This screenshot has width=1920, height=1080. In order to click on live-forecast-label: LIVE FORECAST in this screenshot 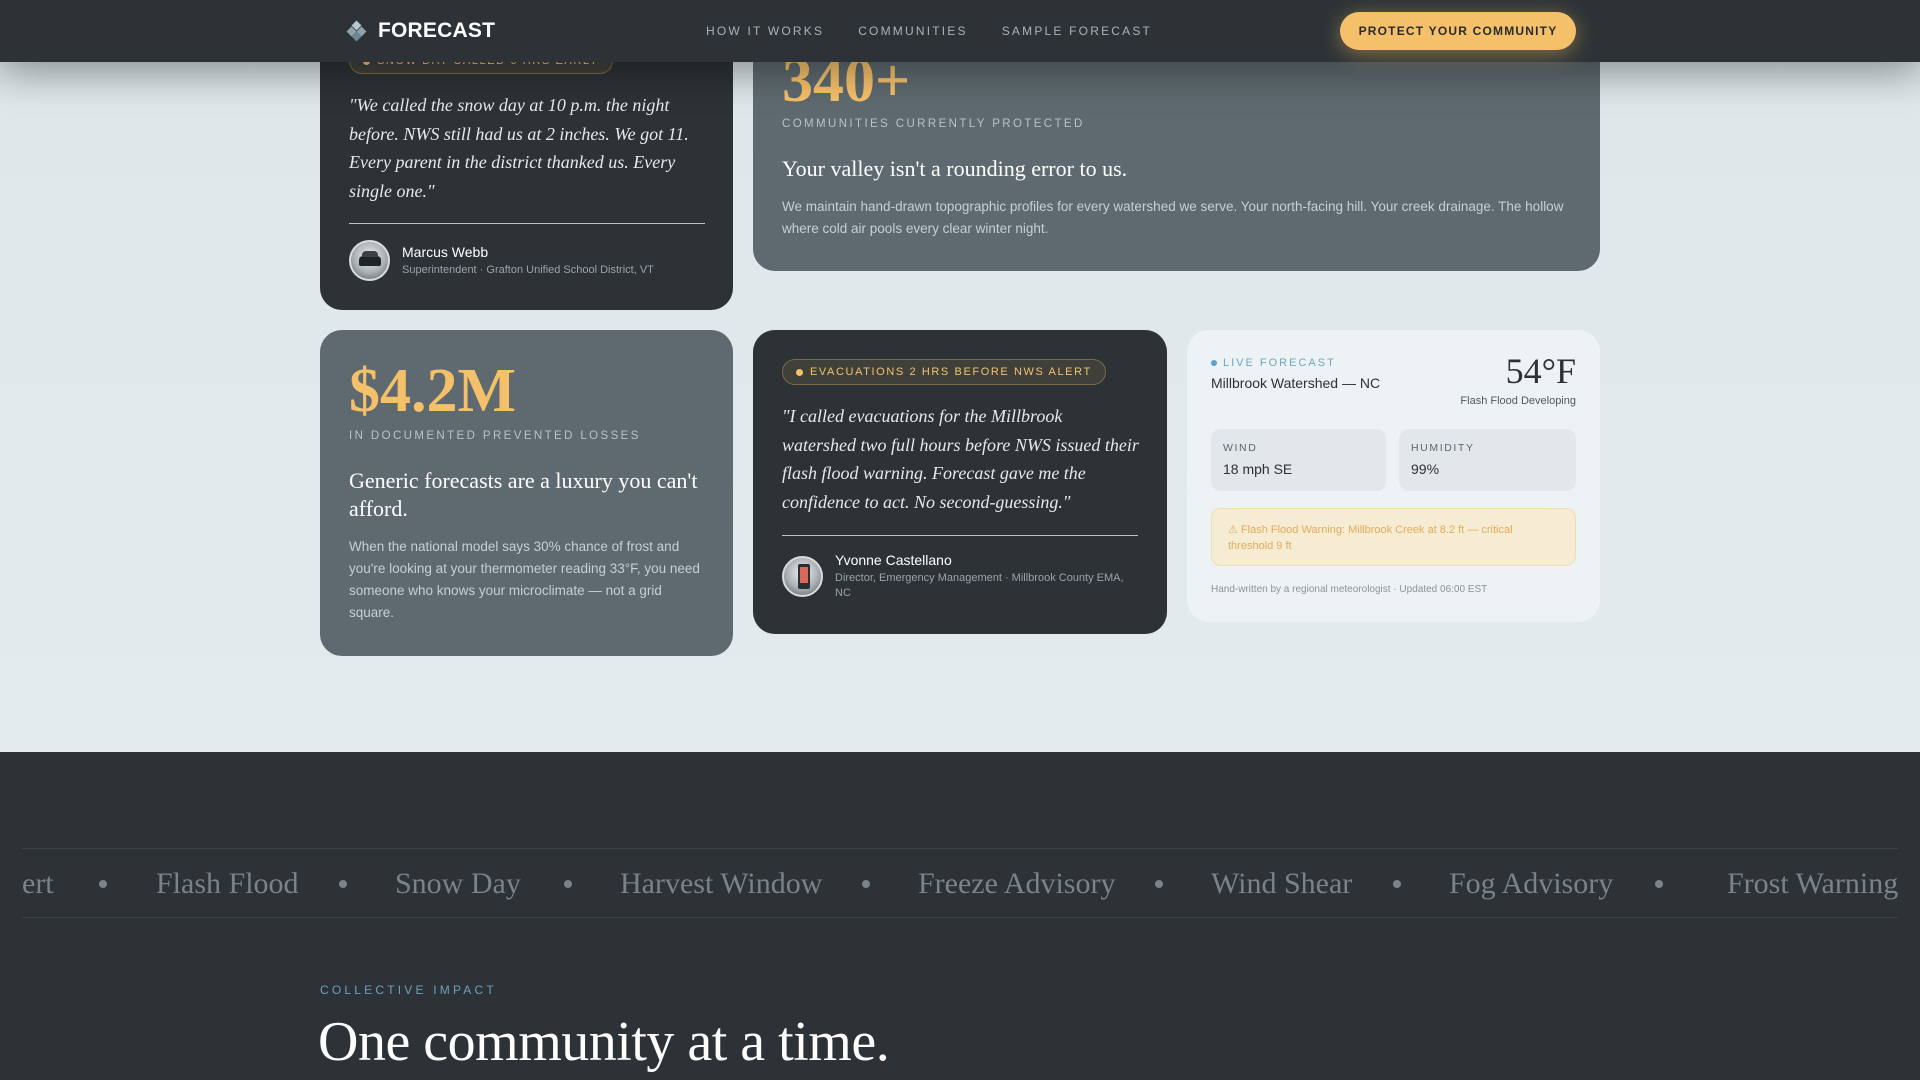, I will do `click(1273, 363)`.